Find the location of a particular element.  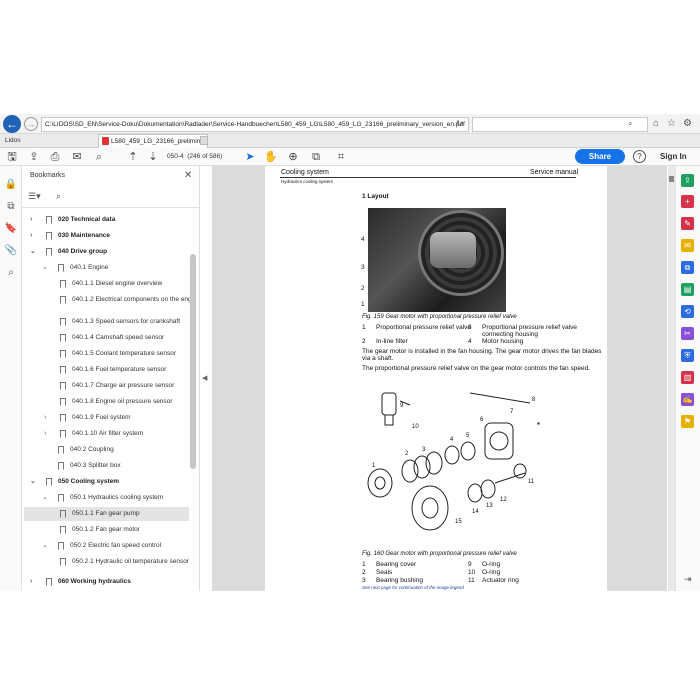

bookmark-item: 050.1.1 Fan gear pump is located at coordinates (126, 514).